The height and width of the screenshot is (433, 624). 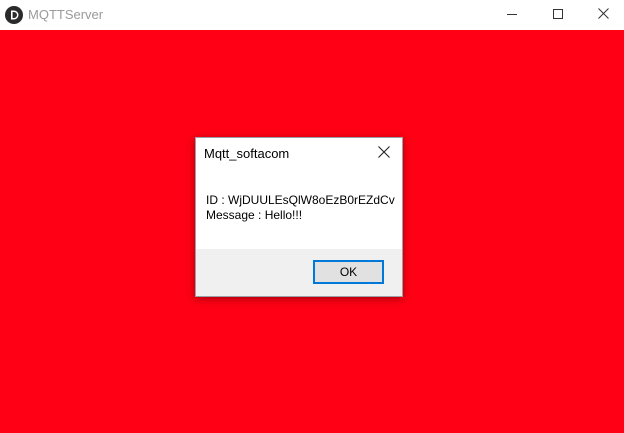 What do you see at coordinates (66, 14) in the screenshot?
I see `window-title: MQTTServer` at bounding box center [66, 14].